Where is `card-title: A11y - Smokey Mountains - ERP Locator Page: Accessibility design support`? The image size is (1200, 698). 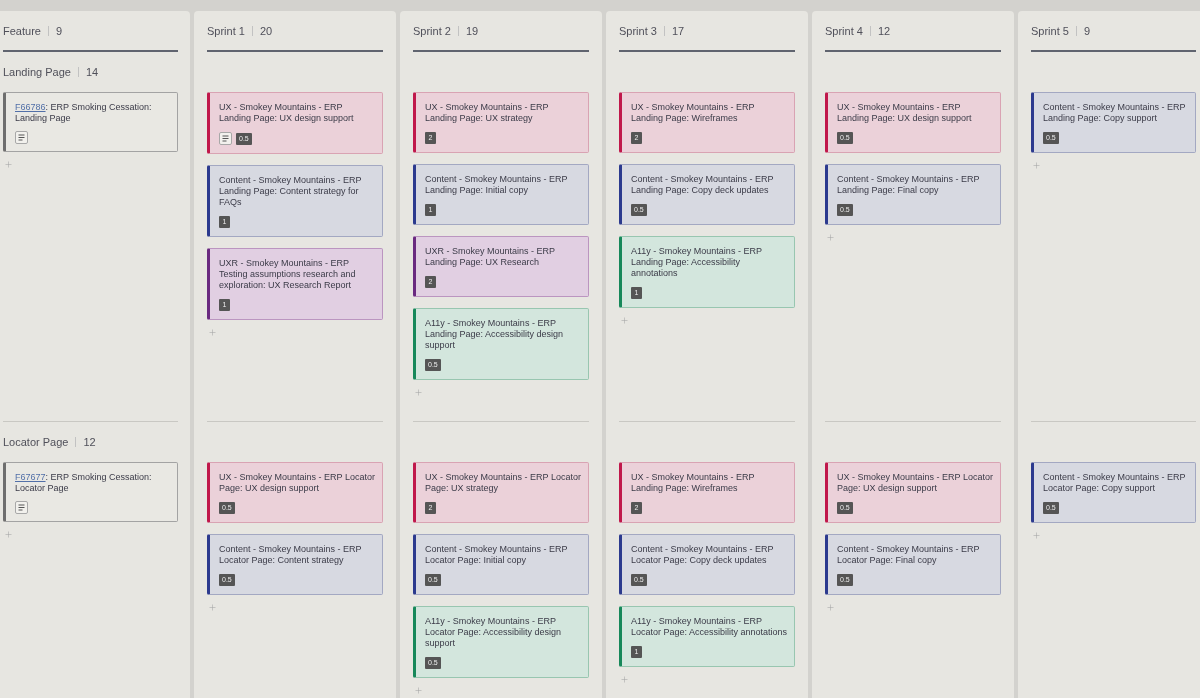
card-title: A11y - Smokey Mountains - ERP Locator Page: Accessibility design support is located at coordinates (494, 632).